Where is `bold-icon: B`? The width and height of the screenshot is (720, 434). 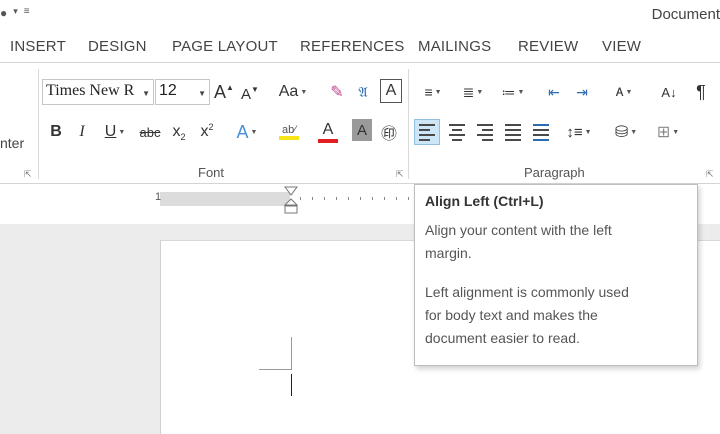 bold-icon: B is located at coordinates (56, 131).